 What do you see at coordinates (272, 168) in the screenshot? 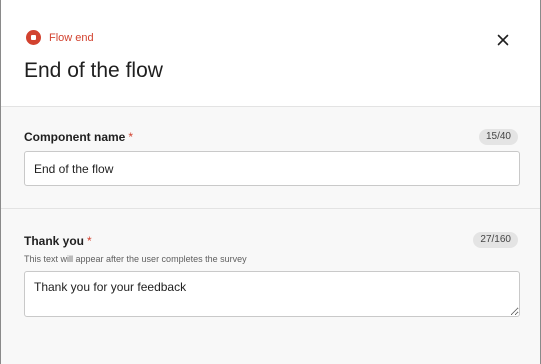
I see `component-name-input` at bounding box center [272, 168].